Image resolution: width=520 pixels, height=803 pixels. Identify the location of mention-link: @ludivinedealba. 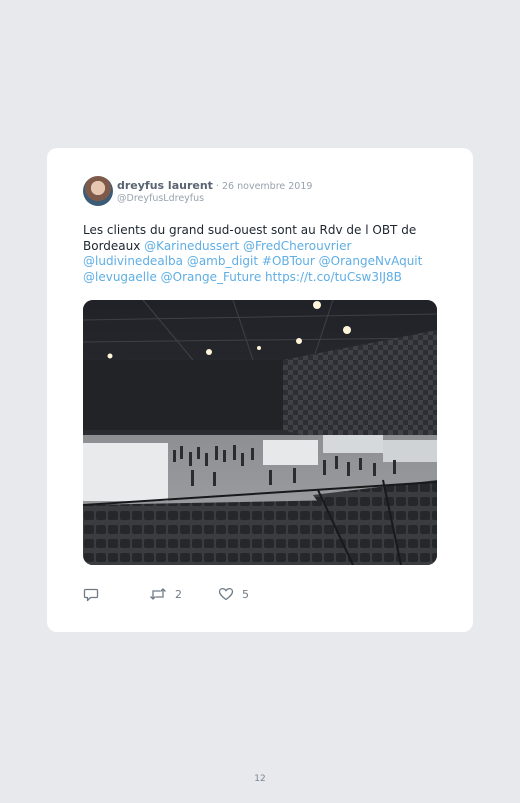
(133, 261).